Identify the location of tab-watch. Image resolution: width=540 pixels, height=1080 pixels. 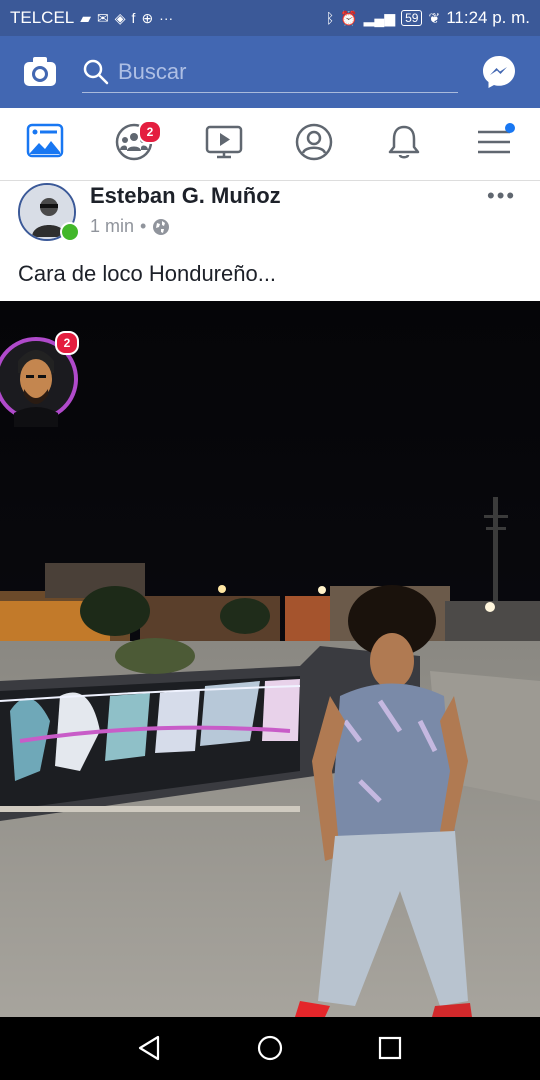
(226, 144).